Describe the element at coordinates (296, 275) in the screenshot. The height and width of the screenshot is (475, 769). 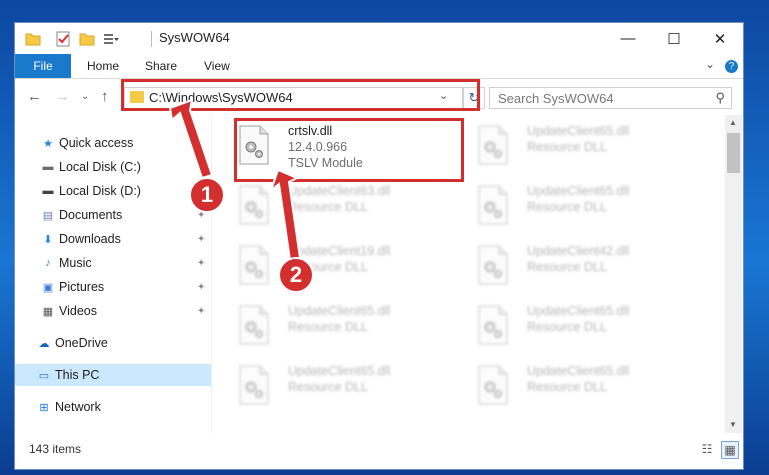
I see `step-2-marker: 2` at that location.